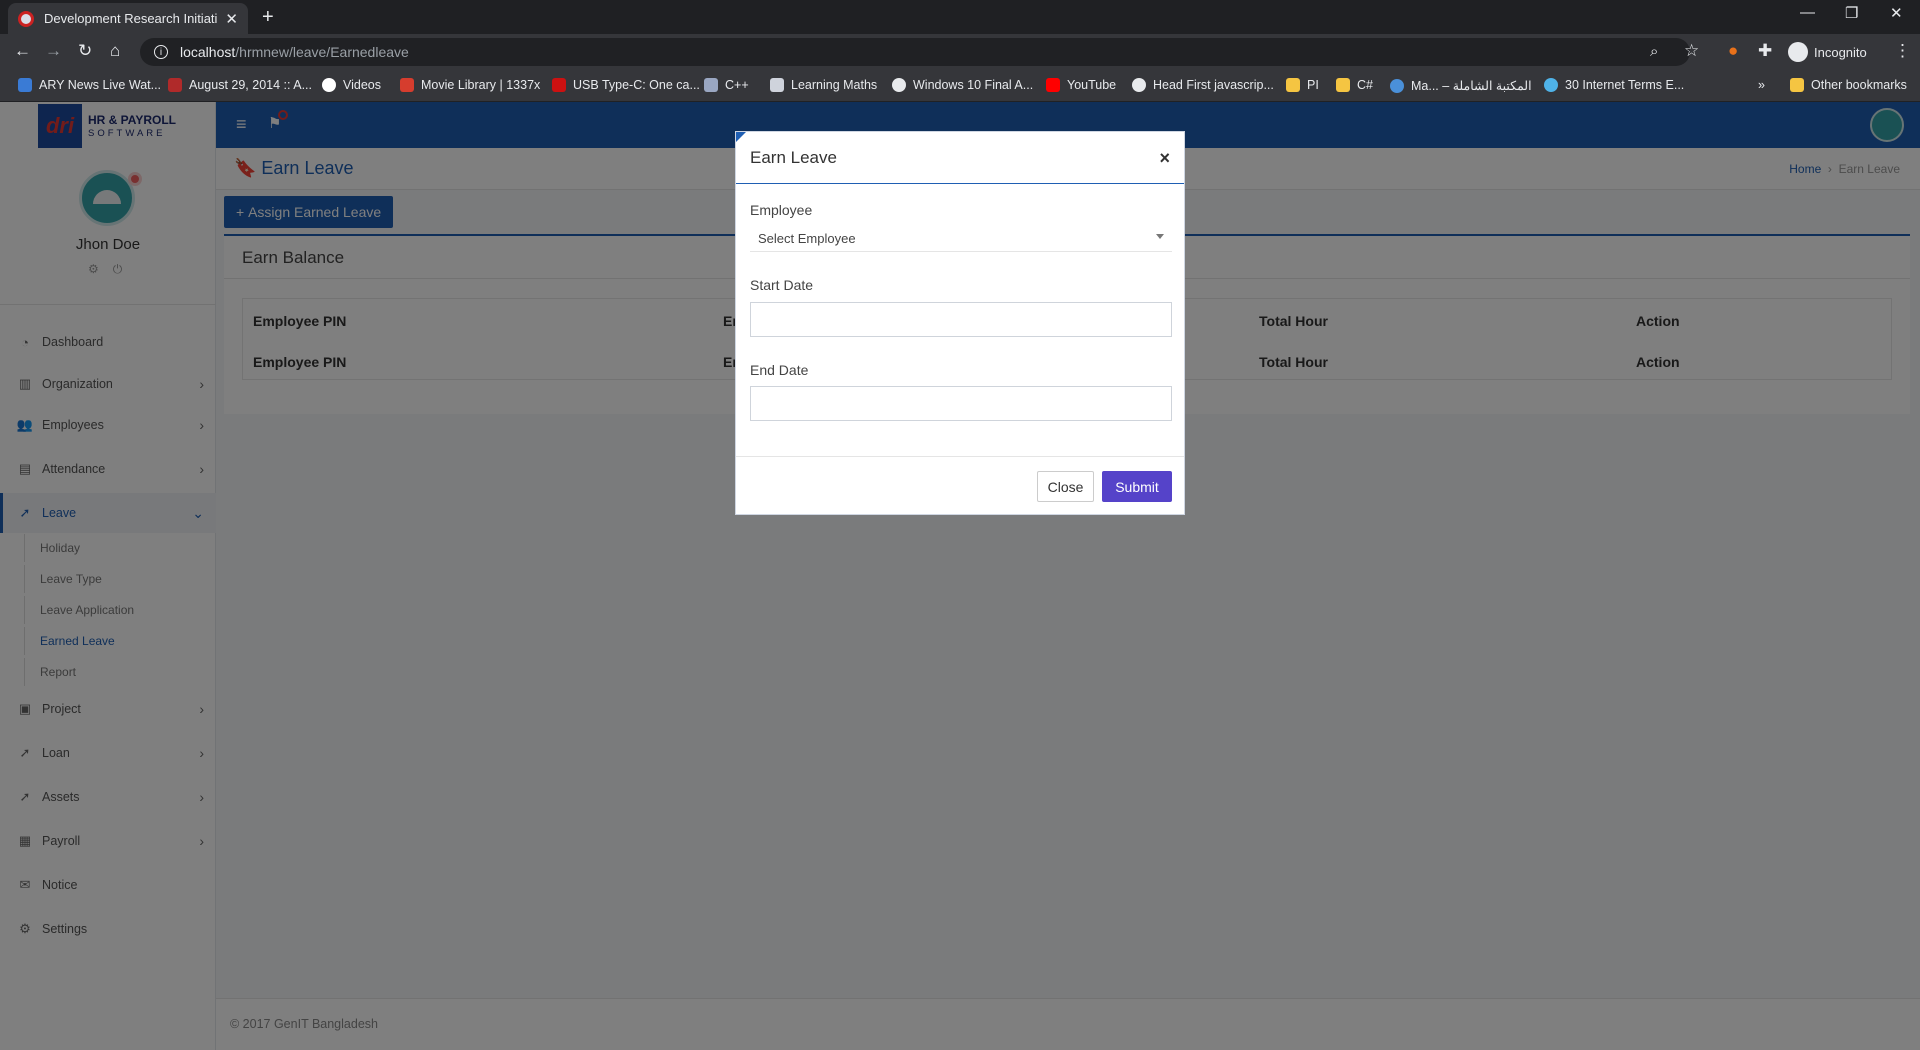 The width and height of the screenshot is (1920, 1050). Describe the element at coordinates (231, 19) in the screenshot. I see `close-tab-icon: ✕` at that location.